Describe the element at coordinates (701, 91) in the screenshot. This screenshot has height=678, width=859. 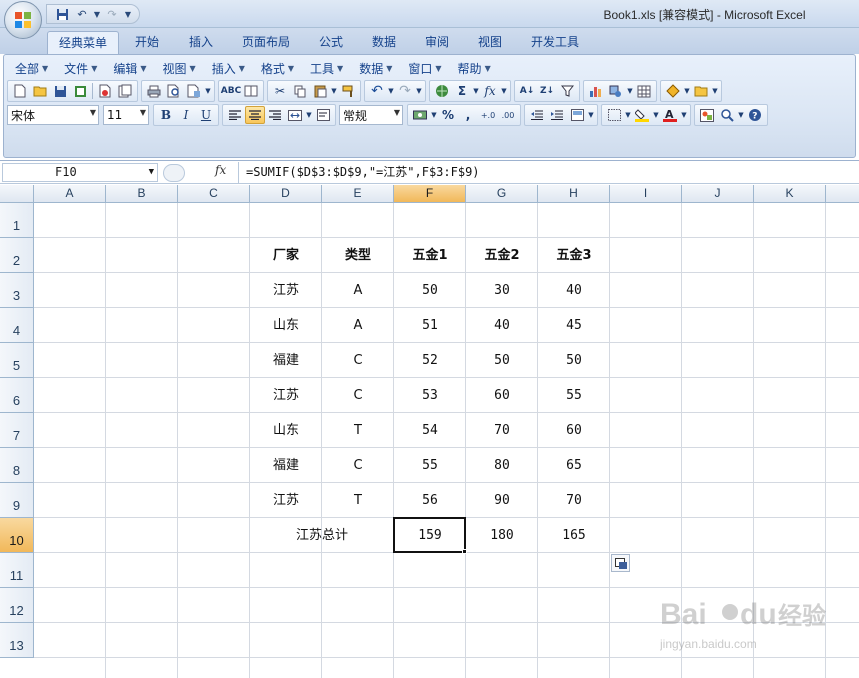
I see `open-folder-icon` at that location.